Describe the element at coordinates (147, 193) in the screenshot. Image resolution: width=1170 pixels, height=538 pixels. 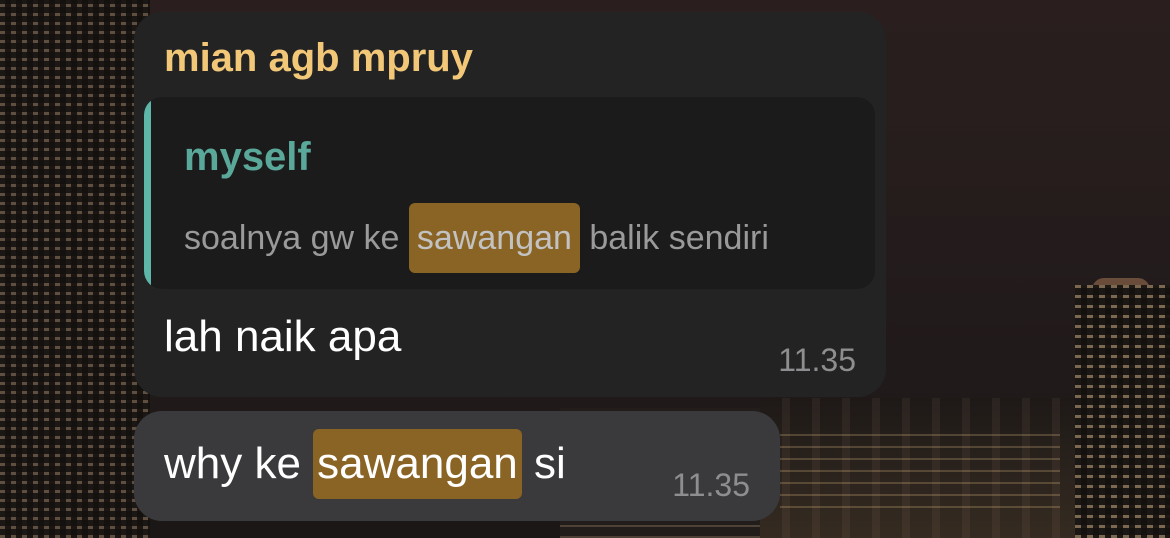
I see `reply-accent-bar` at that location.